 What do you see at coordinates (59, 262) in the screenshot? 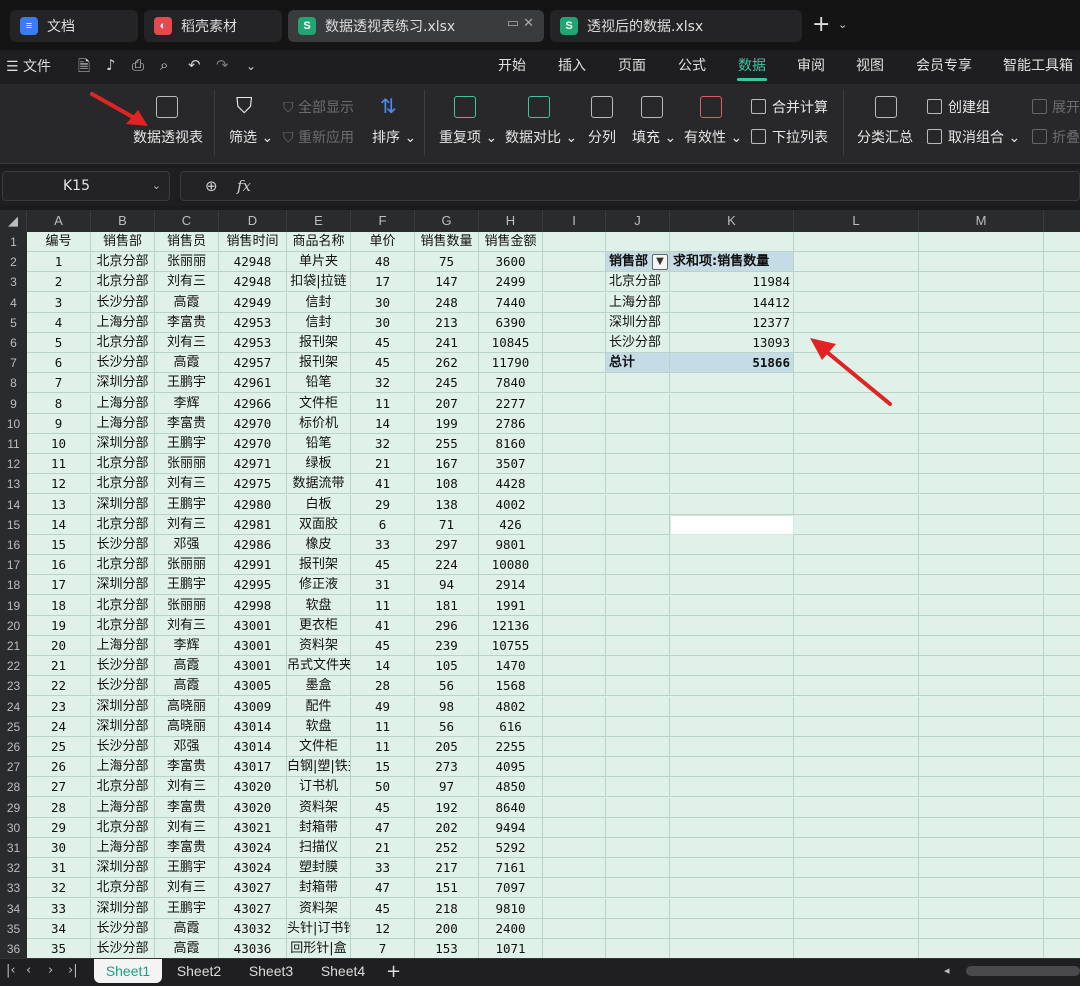
I see `data-cell: 1` at bounding box center [59, 262].